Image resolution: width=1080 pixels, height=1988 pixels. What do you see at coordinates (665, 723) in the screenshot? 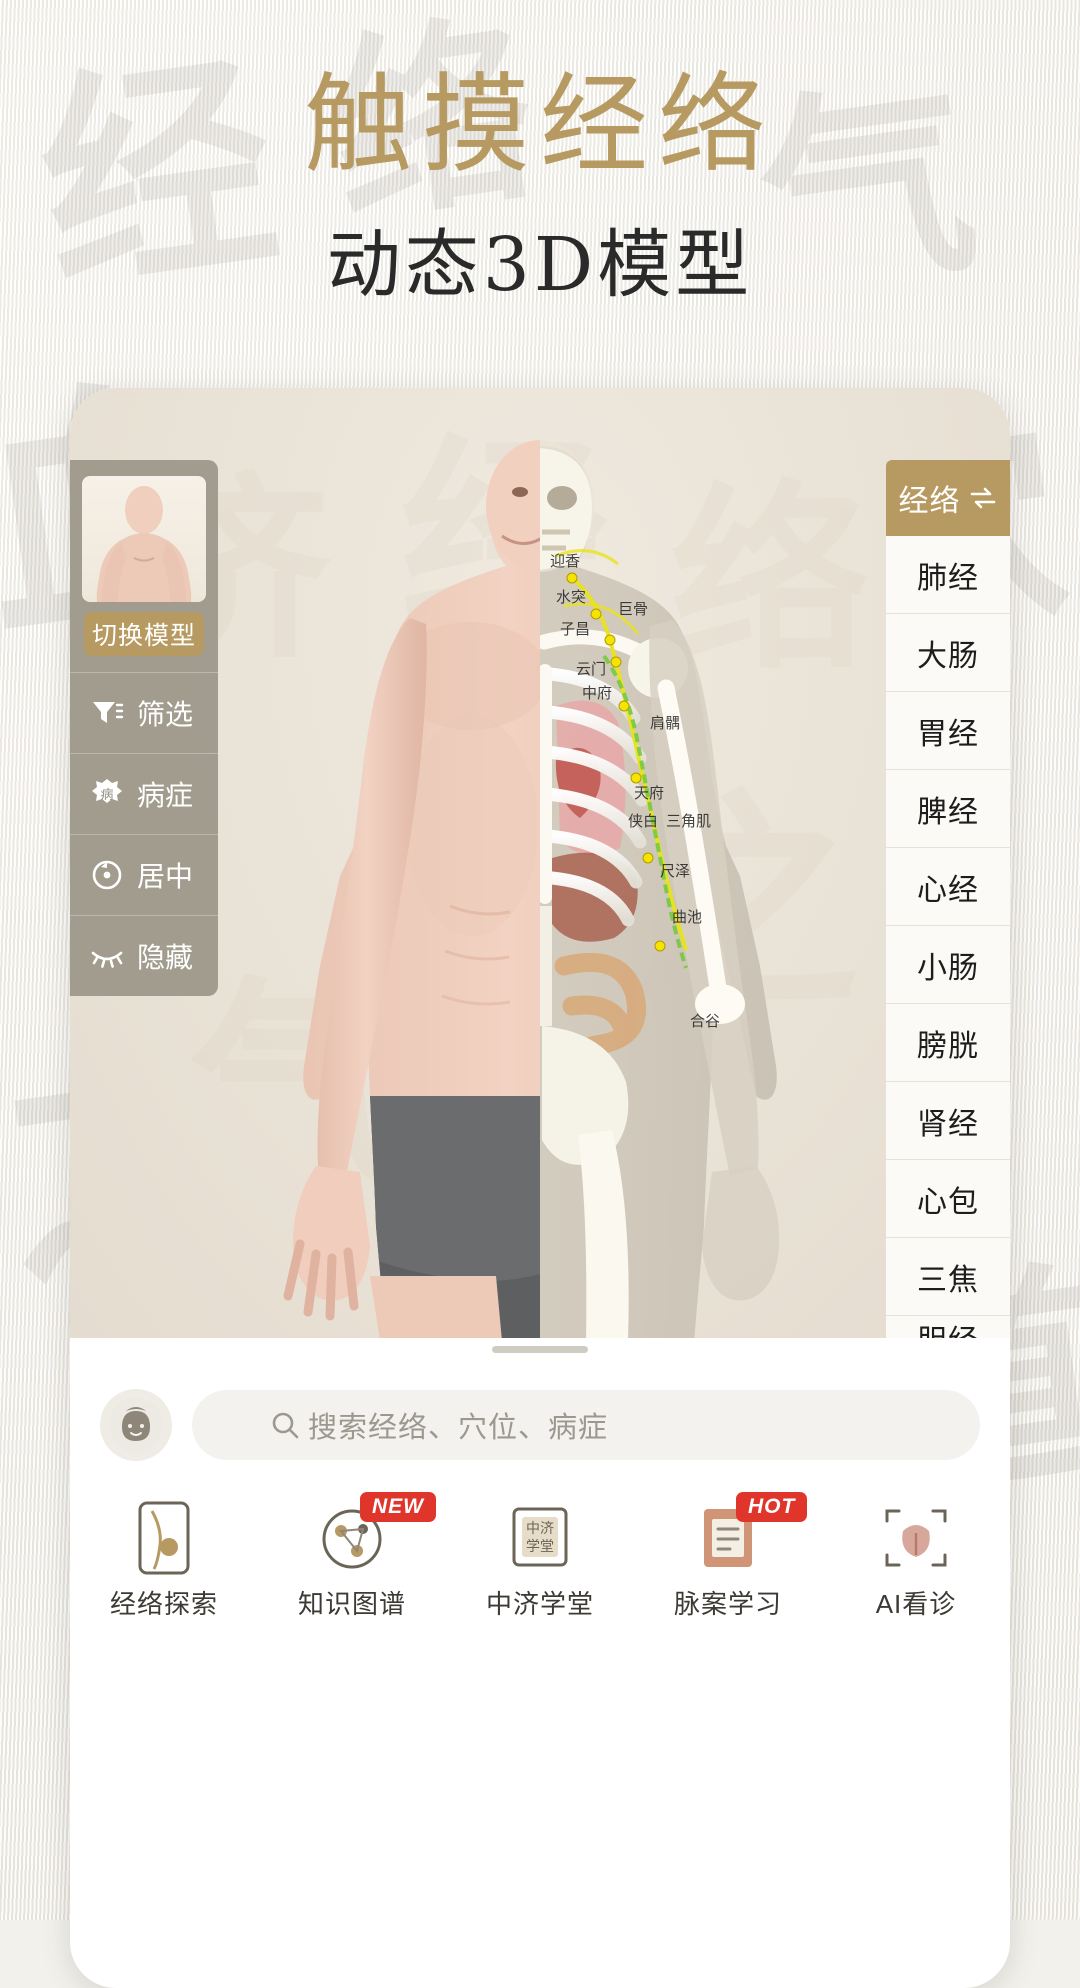
I see `svg-text: 肩髃` at bounding box center [665, 723].